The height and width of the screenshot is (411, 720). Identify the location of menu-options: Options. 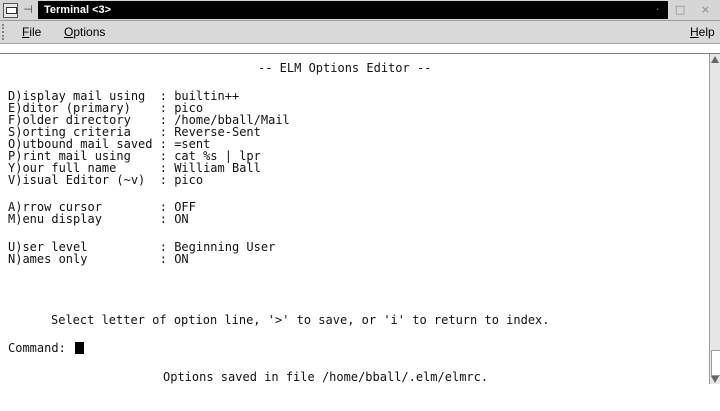
(84, 32).